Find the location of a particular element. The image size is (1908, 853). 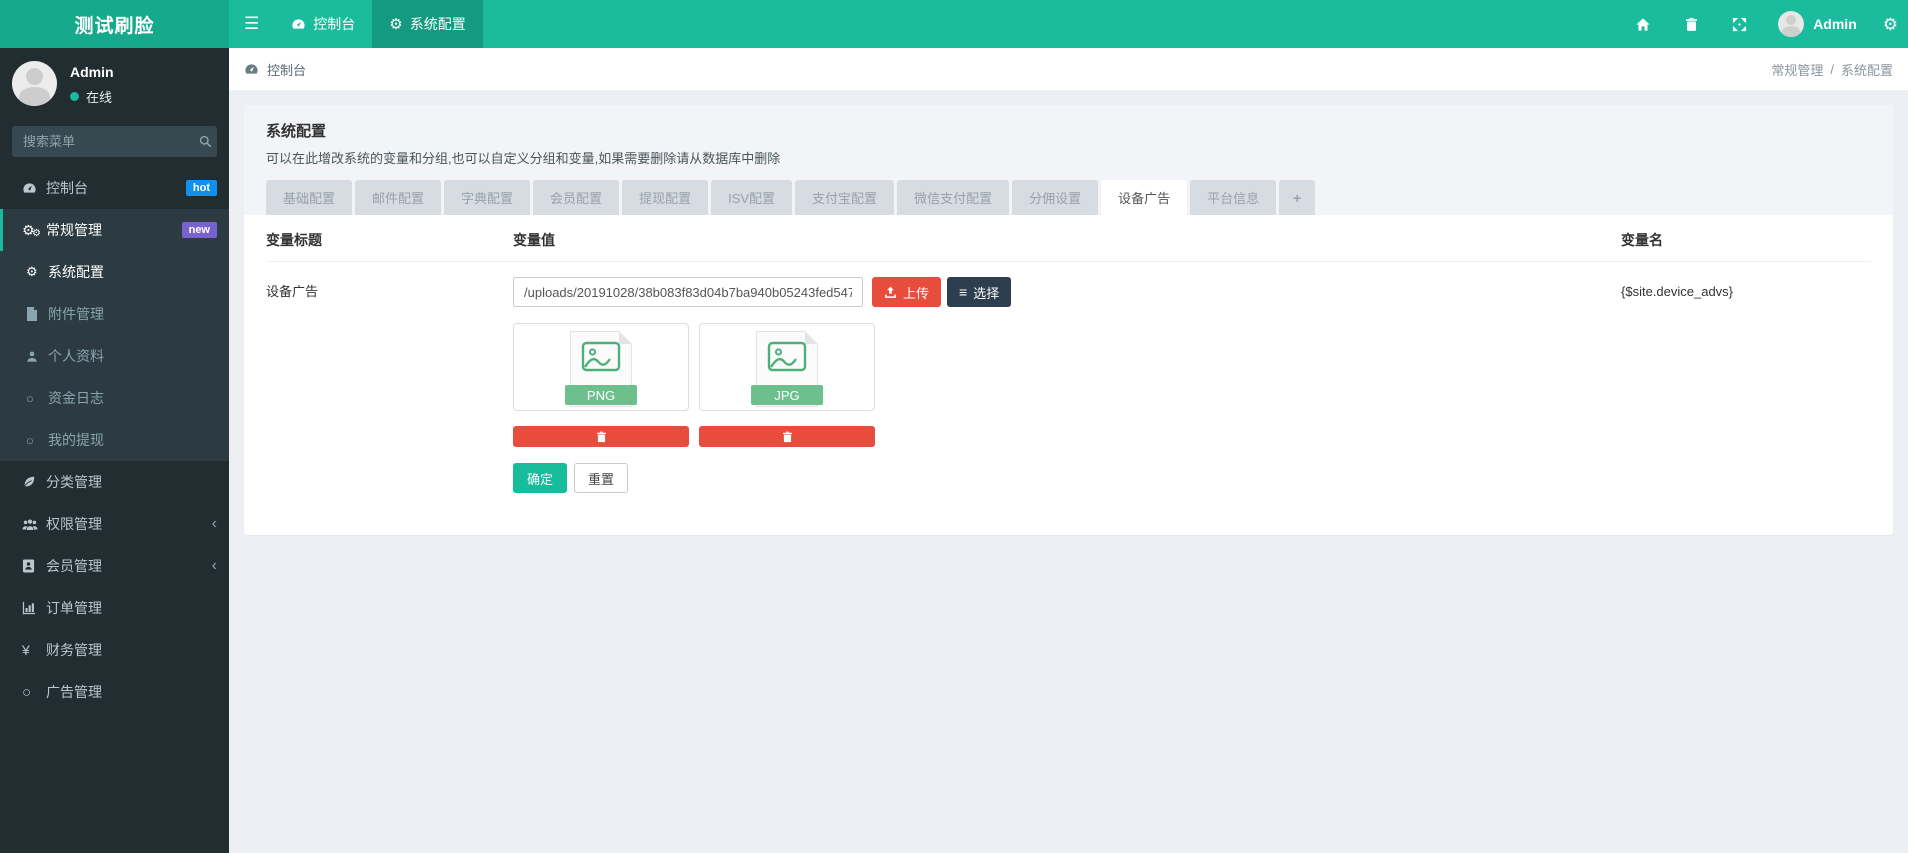

file-image-icon: JPG is located at coordinates (787, 369).